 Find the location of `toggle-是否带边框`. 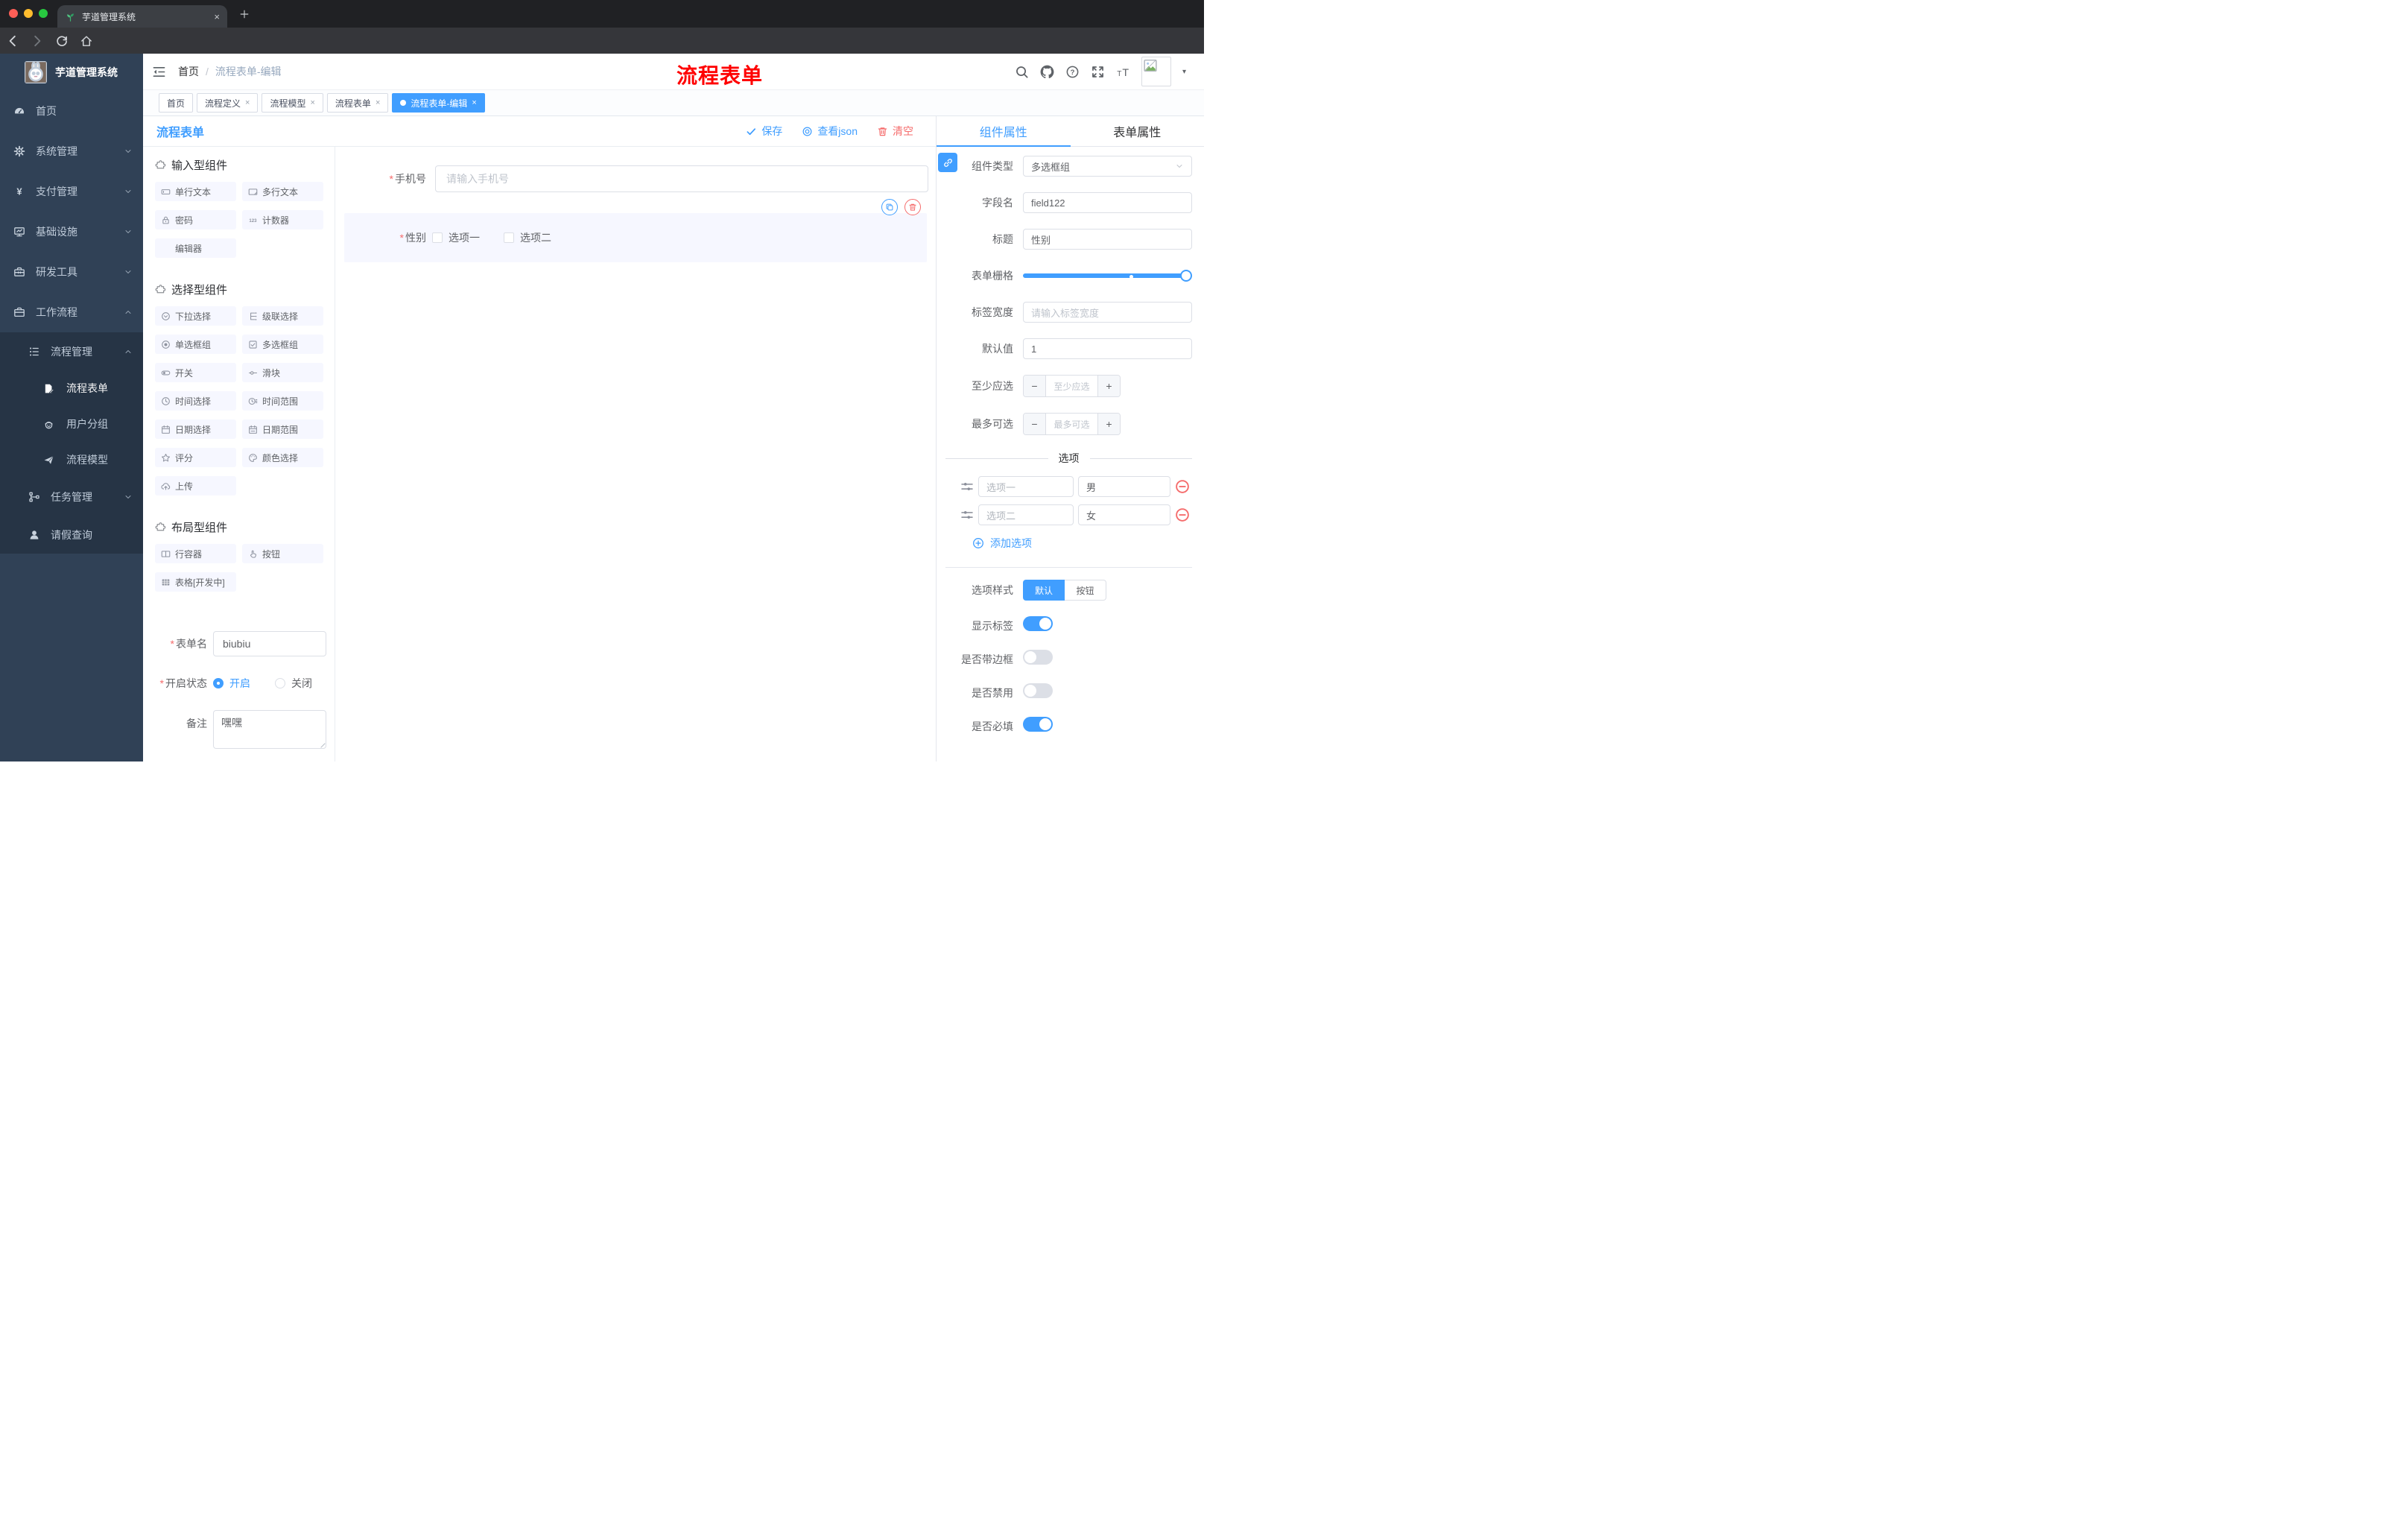

toggle-是否带边框 is located at coordinates (1038, 658).